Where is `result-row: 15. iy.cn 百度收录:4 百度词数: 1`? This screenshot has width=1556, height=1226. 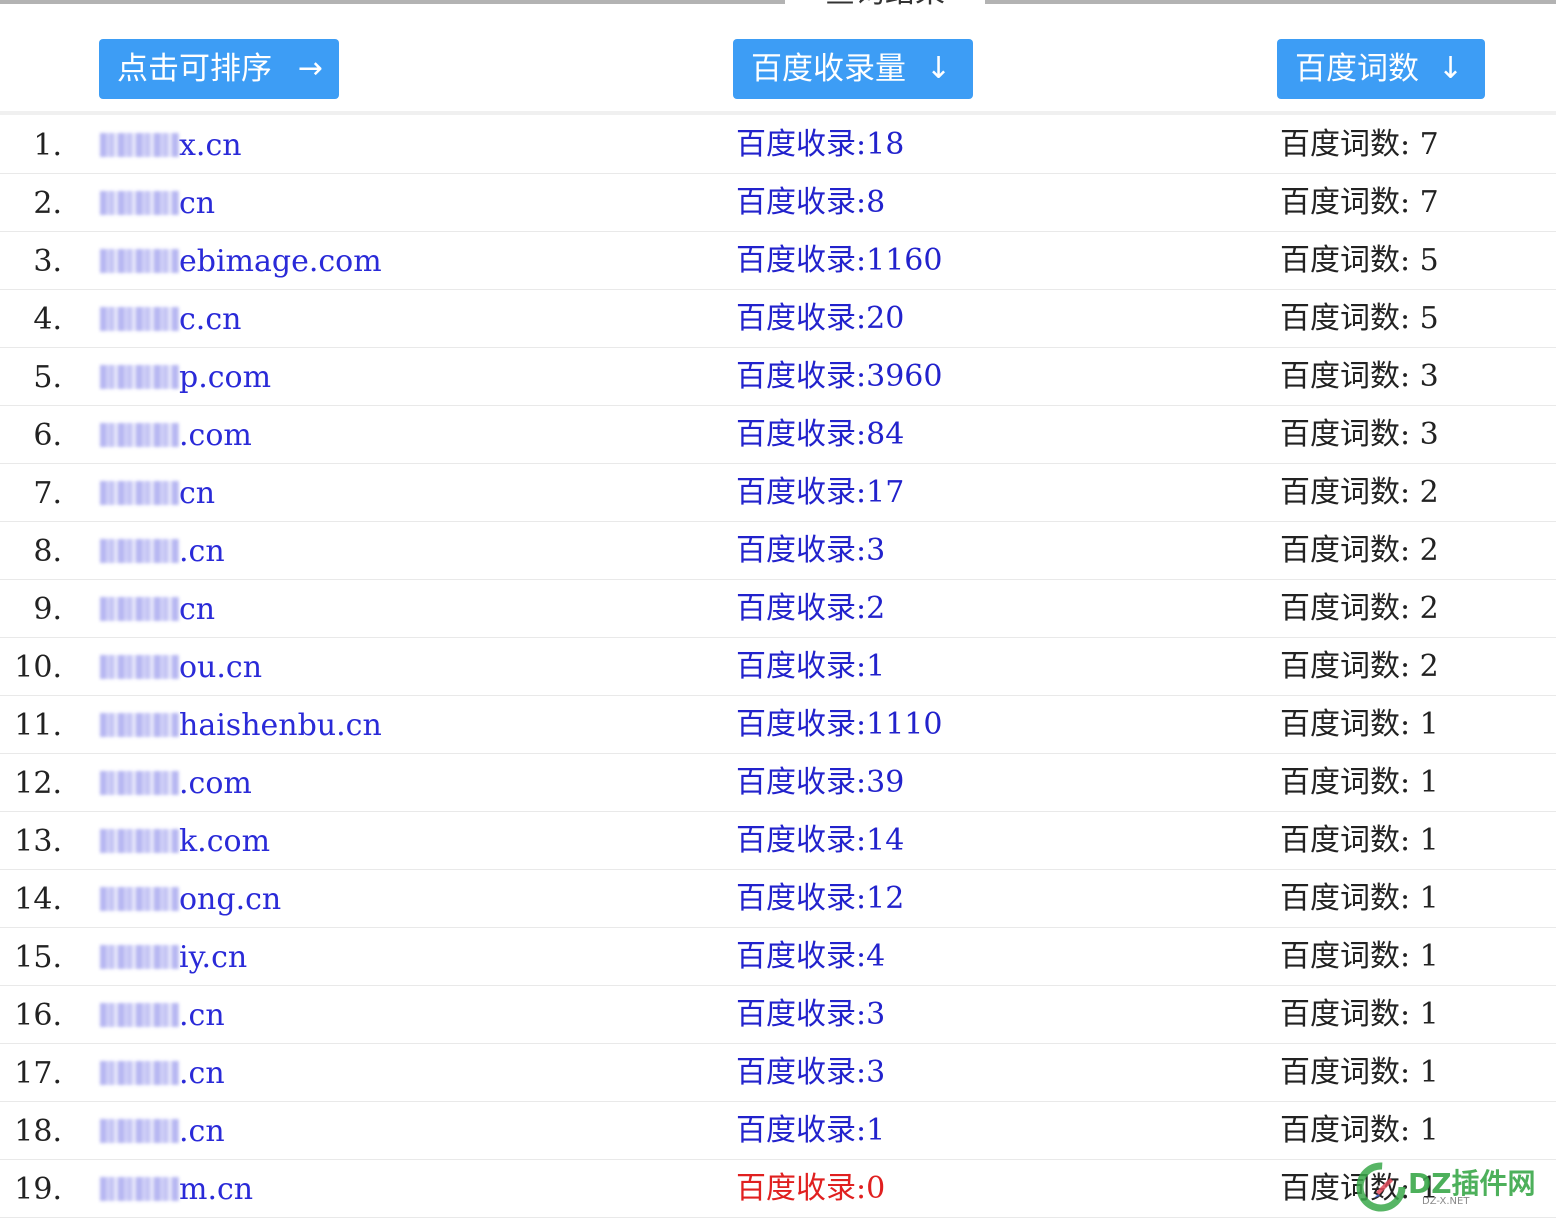 result-row: 15. iy.cn 百度收录:4 百度词数: 1 is located at coordinates (778, 957).